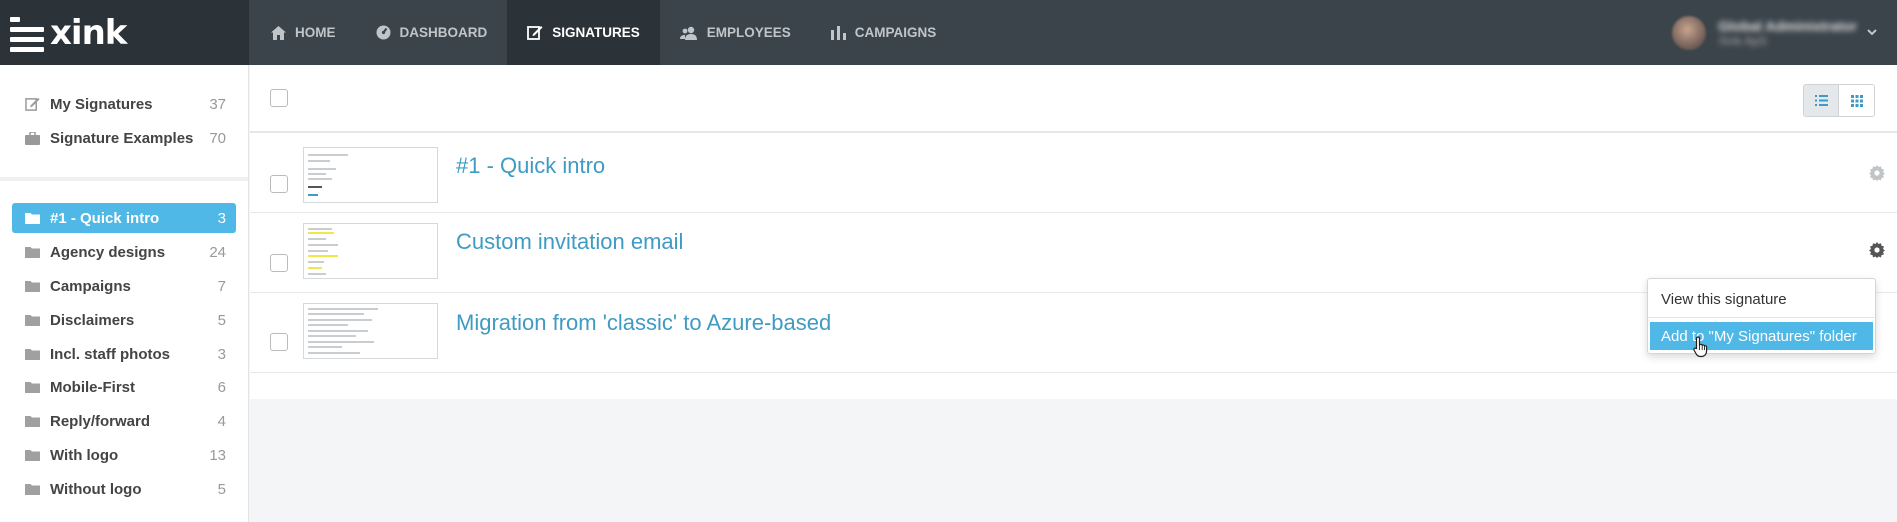  Describe the element at coordinates (1742, 40) in the screenshot. I see `user-subtitle: Xink ApS` at that location.